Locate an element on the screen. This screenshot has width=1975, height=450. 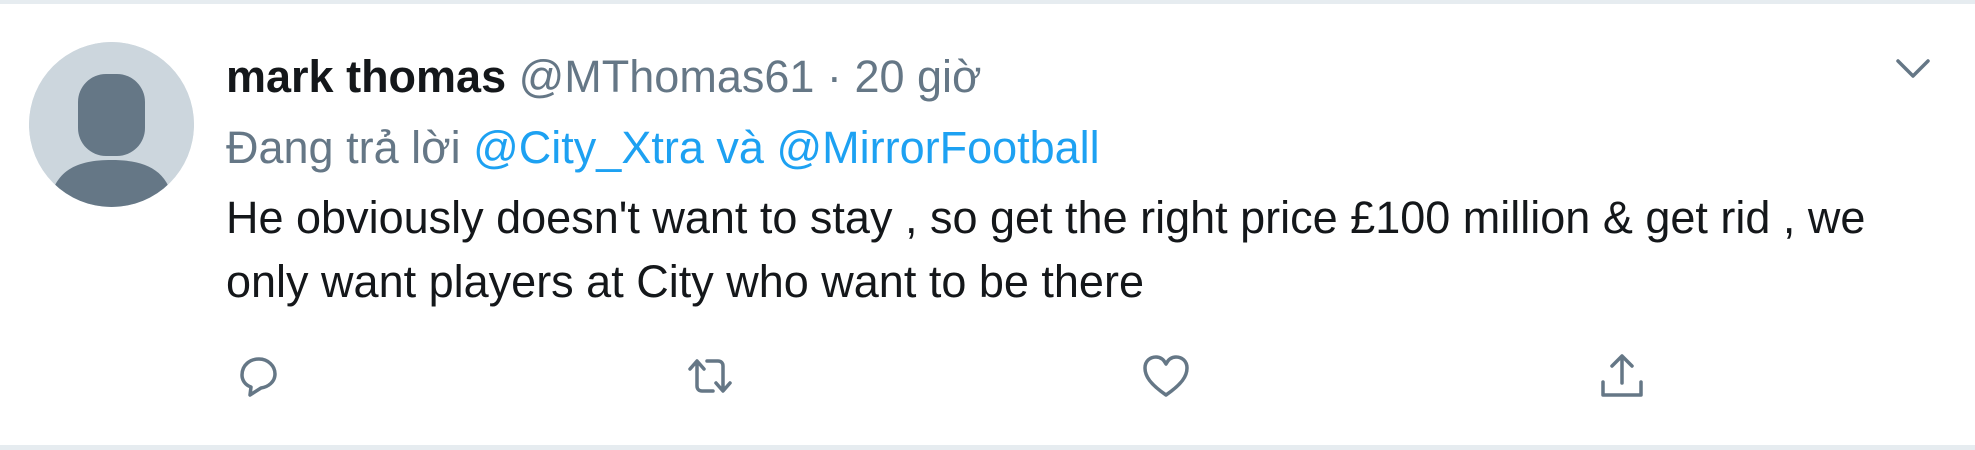
tweet-actions is located at coordinates (1076, 376).